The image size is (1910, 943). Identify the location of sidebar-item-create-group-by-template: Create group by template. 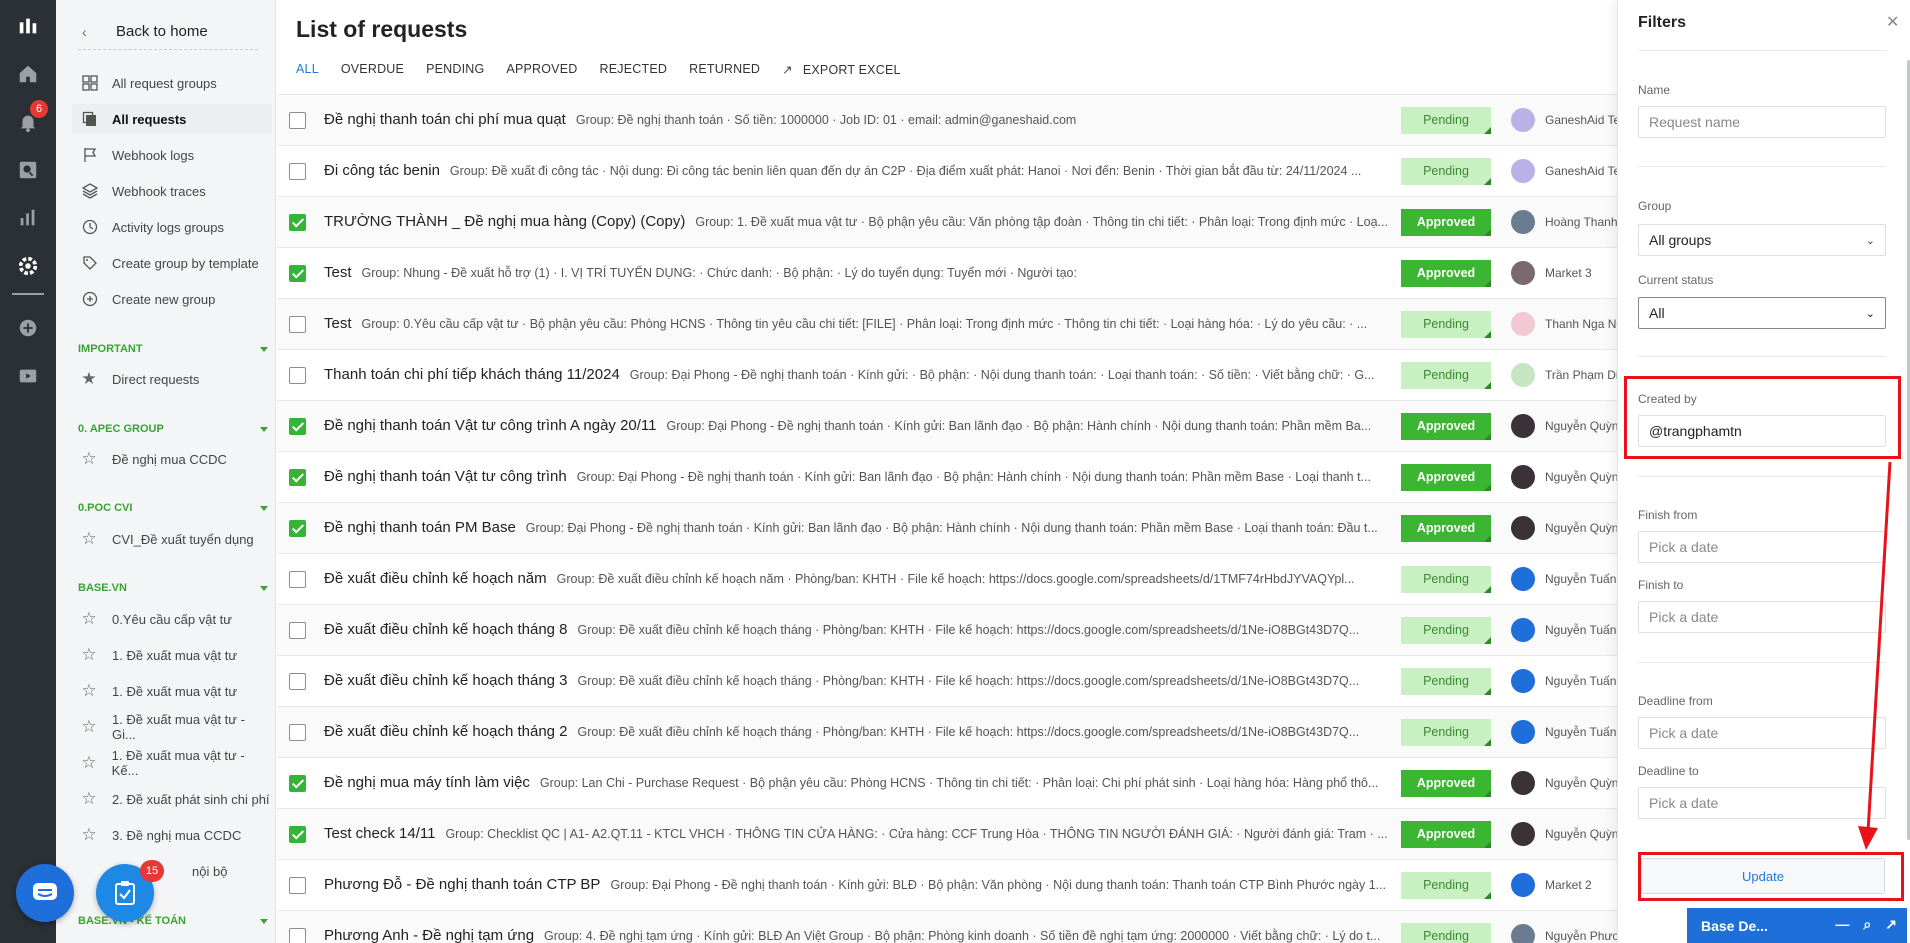
(172, 263).